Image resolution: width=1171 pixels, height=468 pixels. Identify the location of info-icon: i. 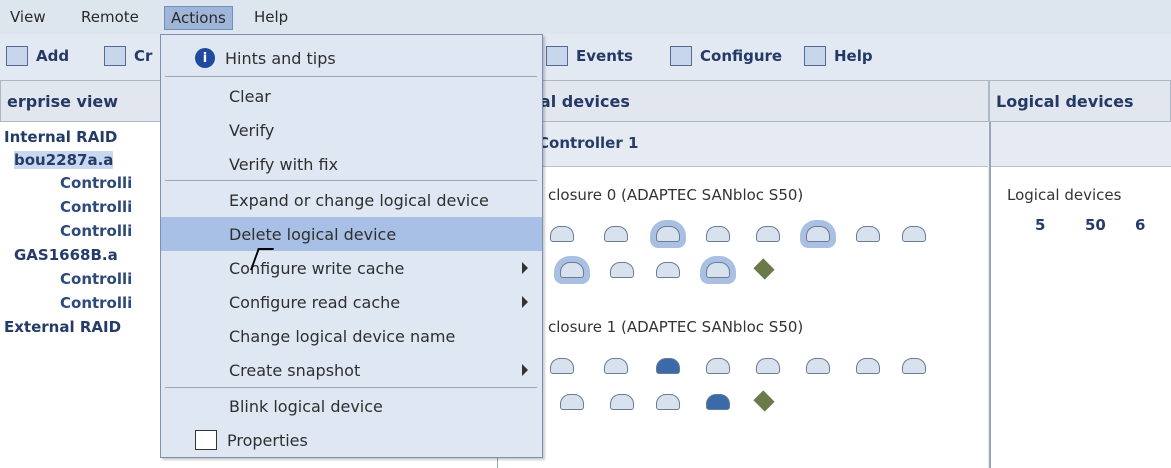
(205, 58).